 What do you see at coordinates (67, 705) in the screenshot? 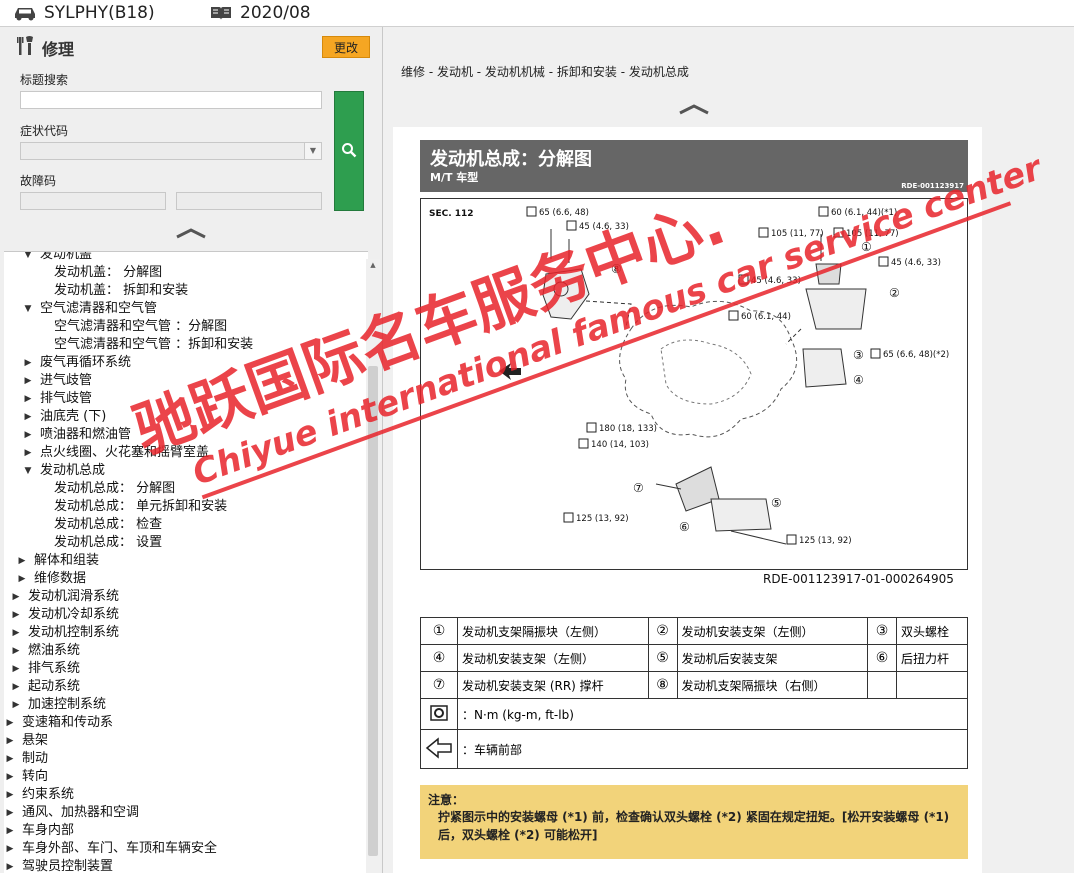
I see `tree-item: 加速控制系统` at bounding box center [67, 705].